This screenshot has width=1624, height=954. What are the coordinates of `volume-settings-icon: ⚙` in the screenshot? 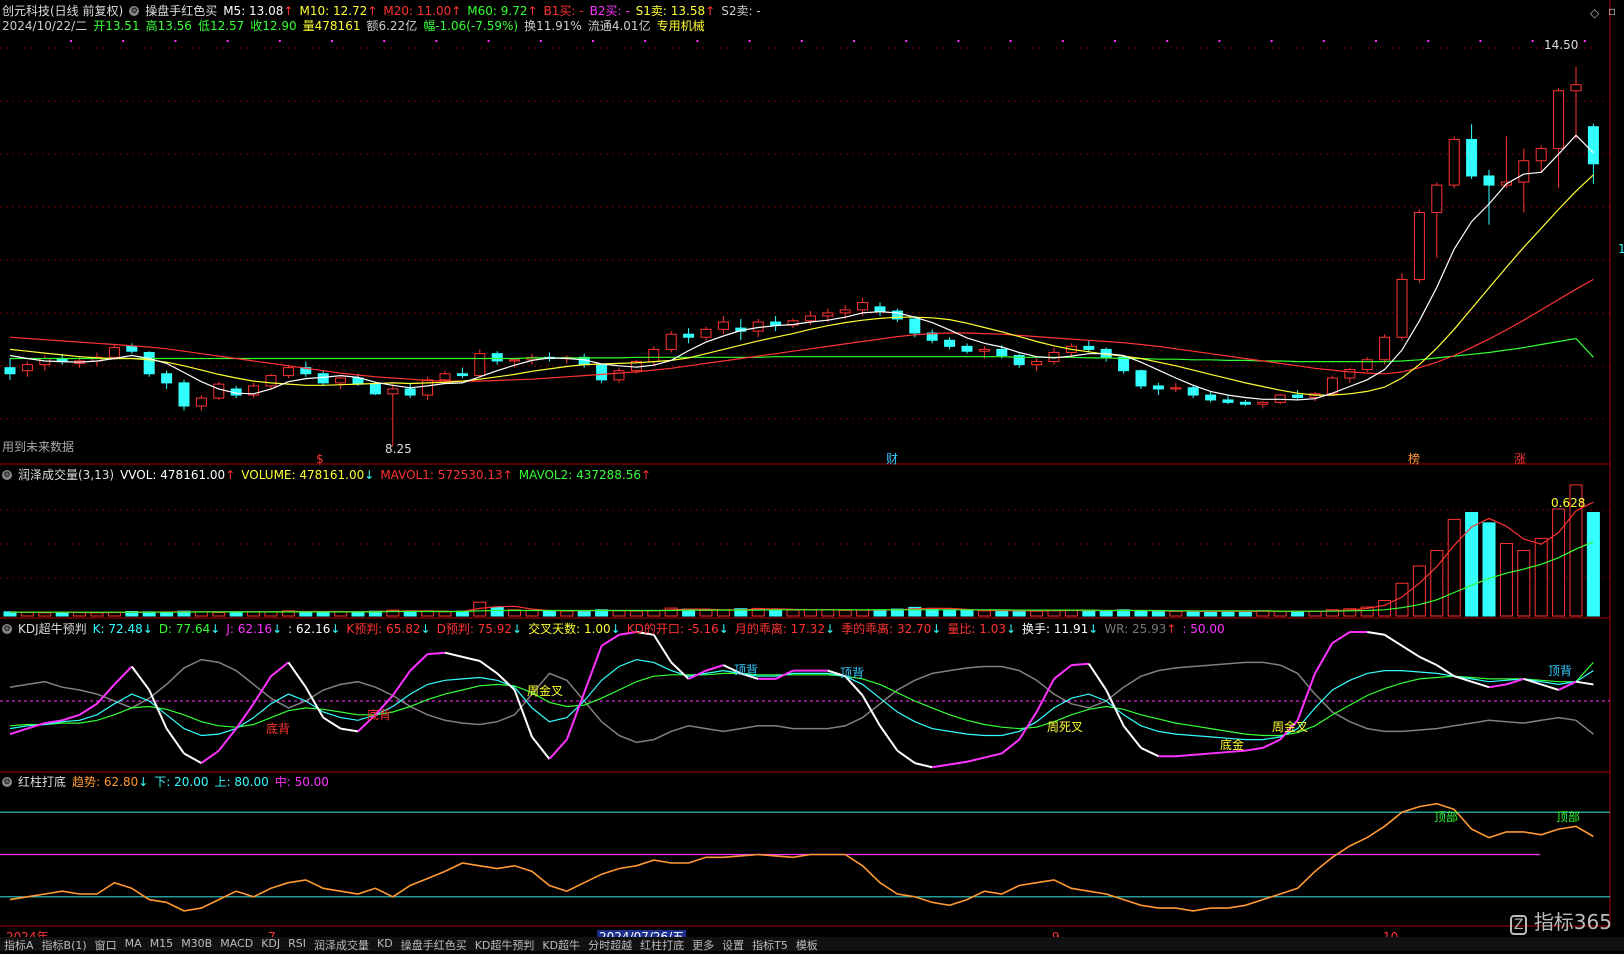 It's located at (7, 475).